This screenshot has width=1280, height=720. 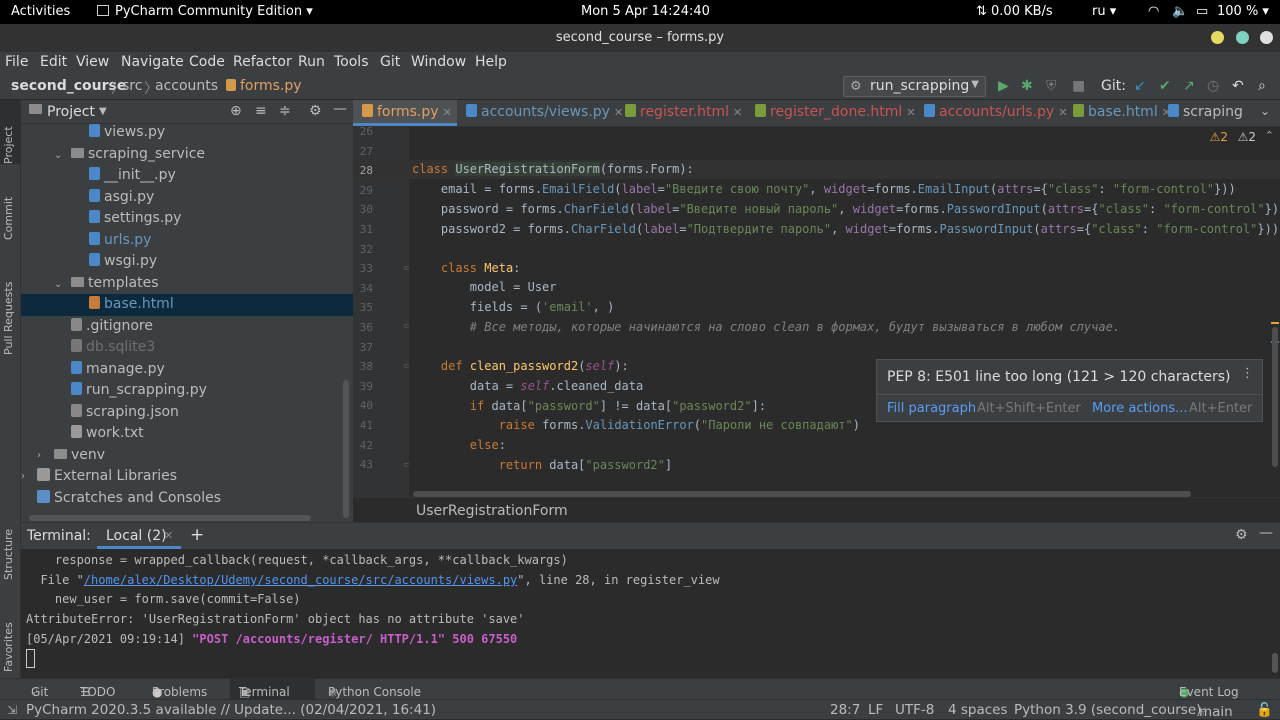 I want to click on menu-edit: Edit, so click(x=53, y=62).